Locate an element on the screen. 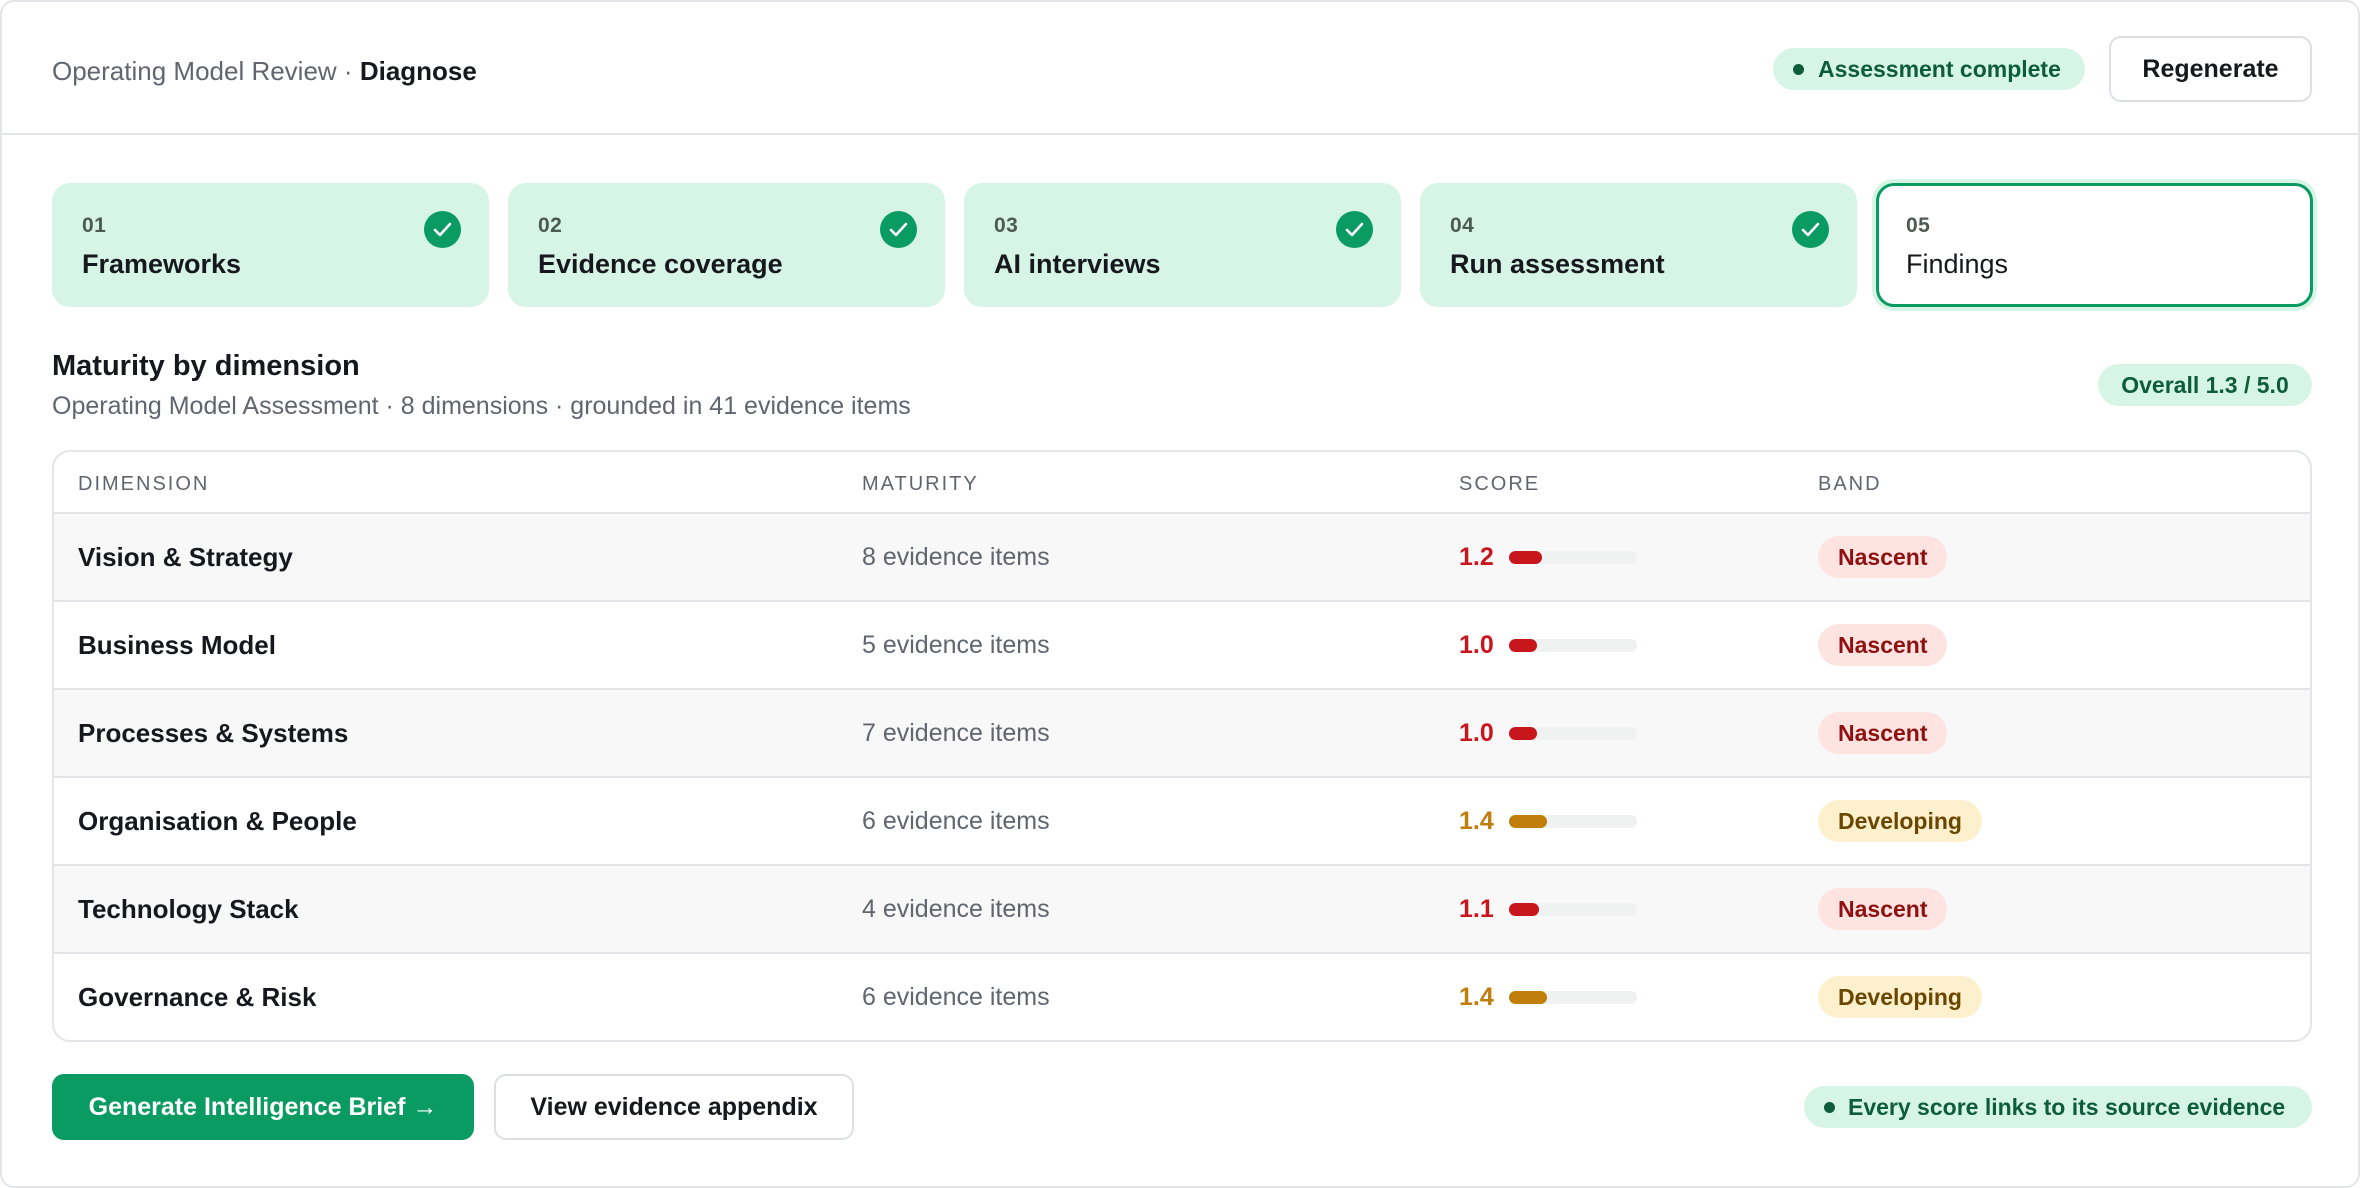 Image resolution: width=2360 pixels, height=1188 pixels. step-ai-interviews: 03 AI interviews is located at coordinates (1182, 245).